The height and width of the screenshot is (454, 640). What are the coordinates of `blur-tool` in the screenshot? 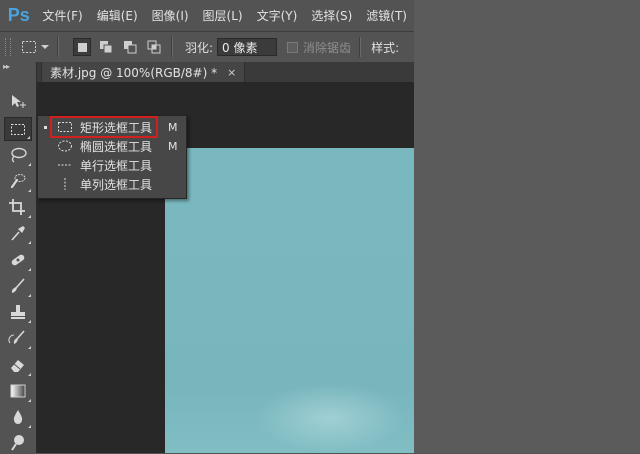 It's located at (18, 417).